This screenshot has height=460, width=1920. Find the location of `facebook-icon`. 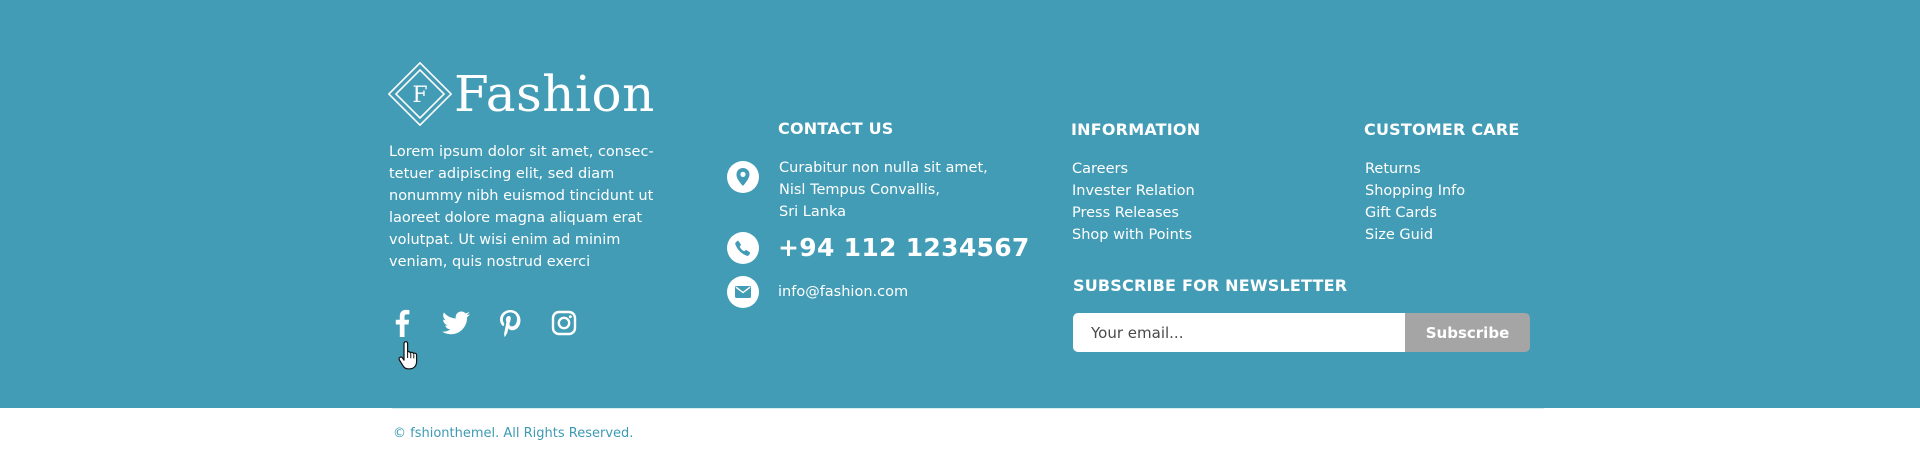

facebook-icon is located at coordinates (402, 323).